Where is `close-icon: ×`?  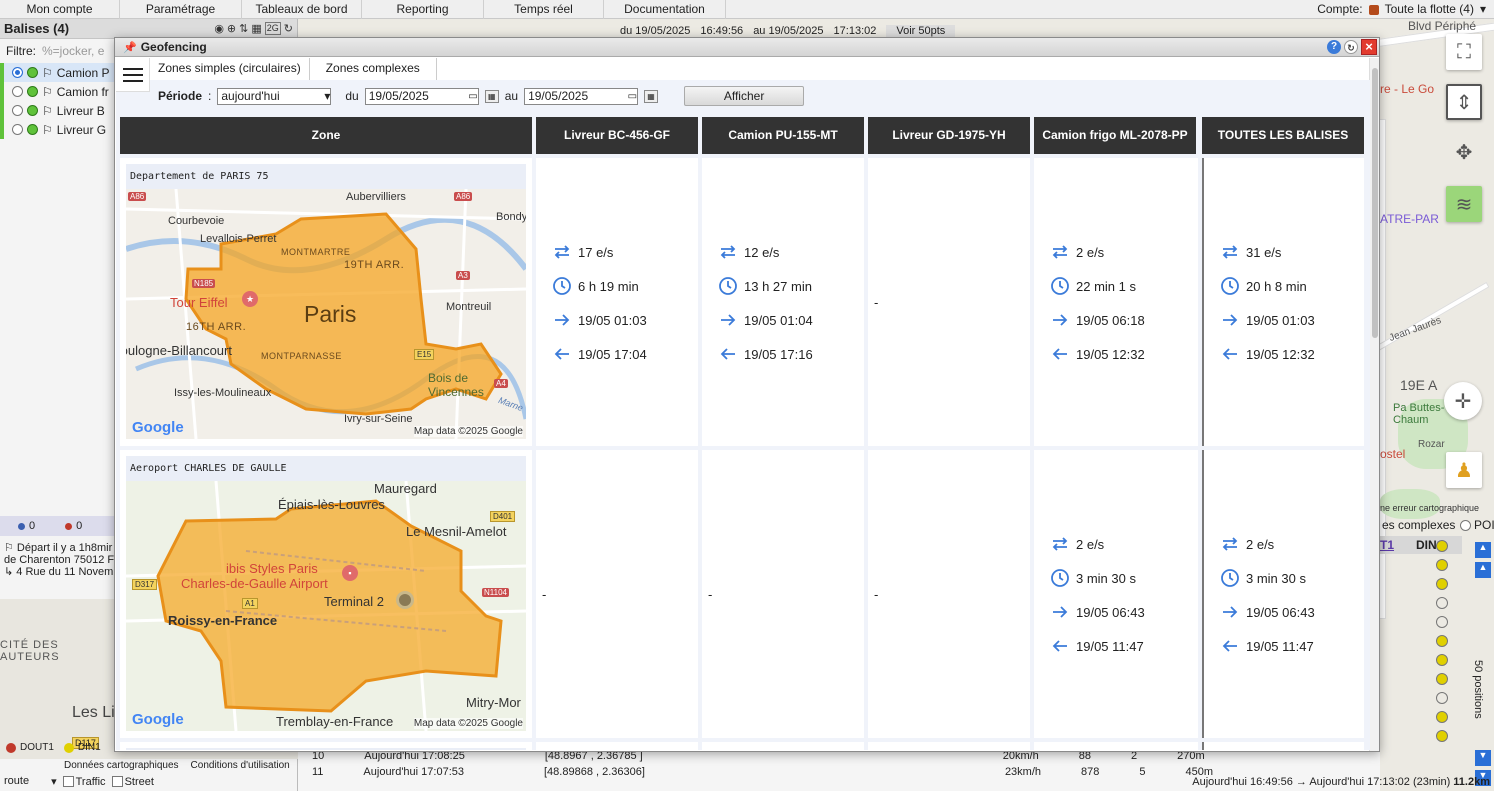 close-icon: × is located at coordinates (1369, 47).